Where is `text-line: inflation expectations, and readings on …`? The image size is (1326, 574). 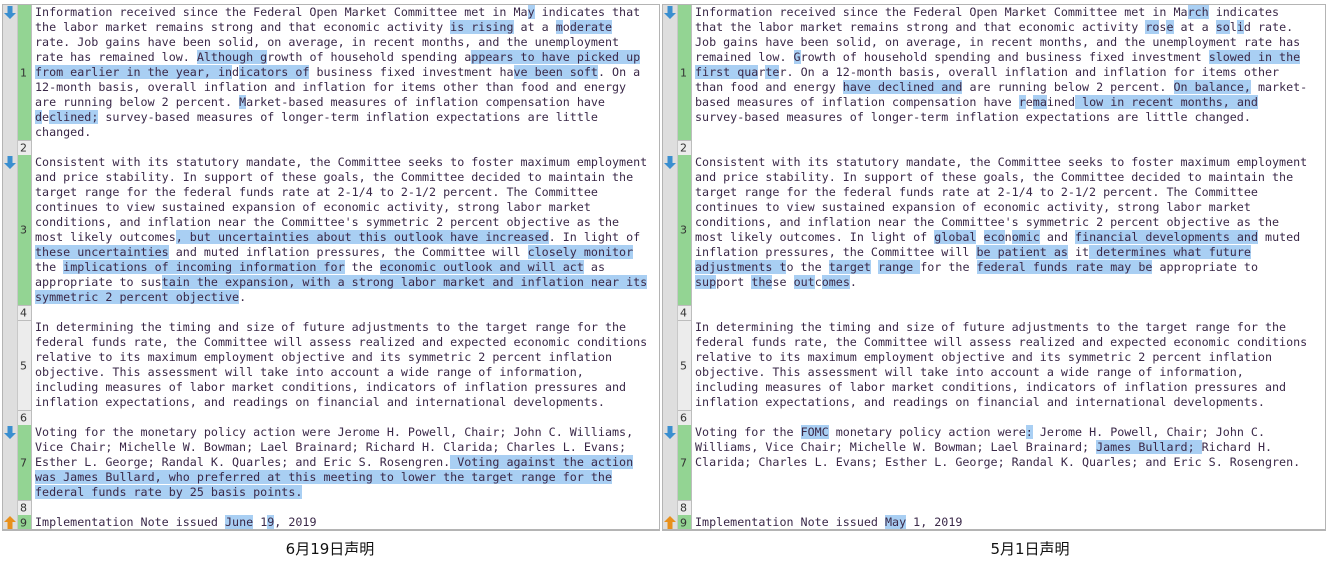
text-line: inflation expectations, and readings on … is located at coordinates (1001, 402).